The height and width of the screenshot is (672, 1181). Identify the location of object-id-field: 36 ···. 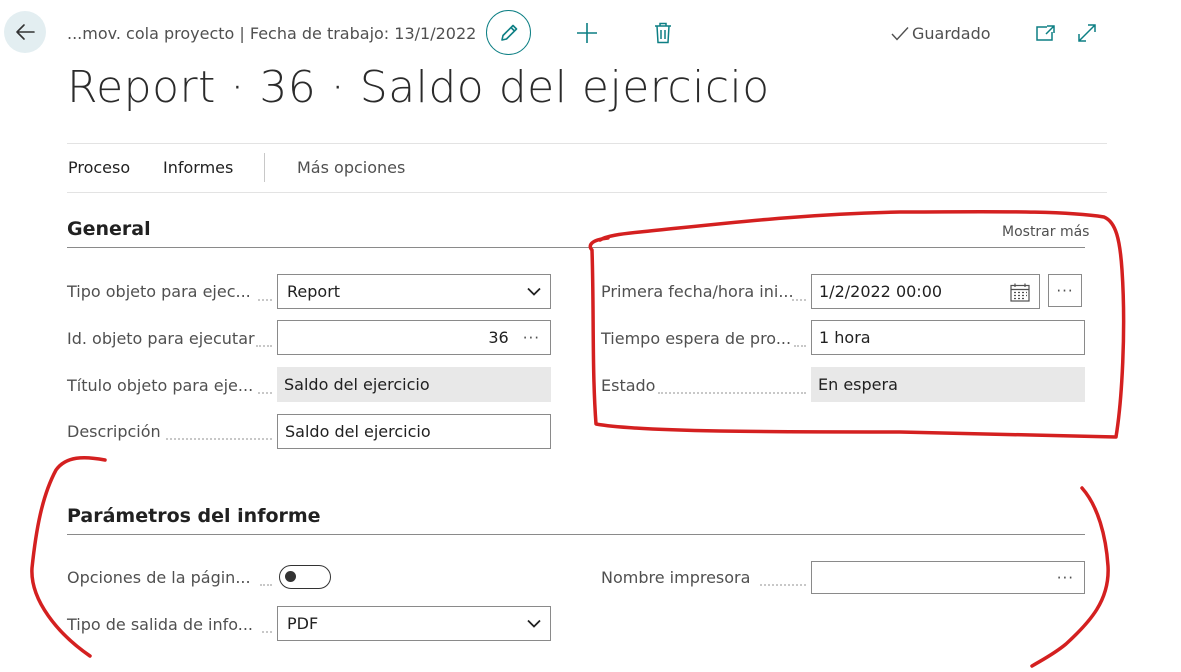
(414, 337).